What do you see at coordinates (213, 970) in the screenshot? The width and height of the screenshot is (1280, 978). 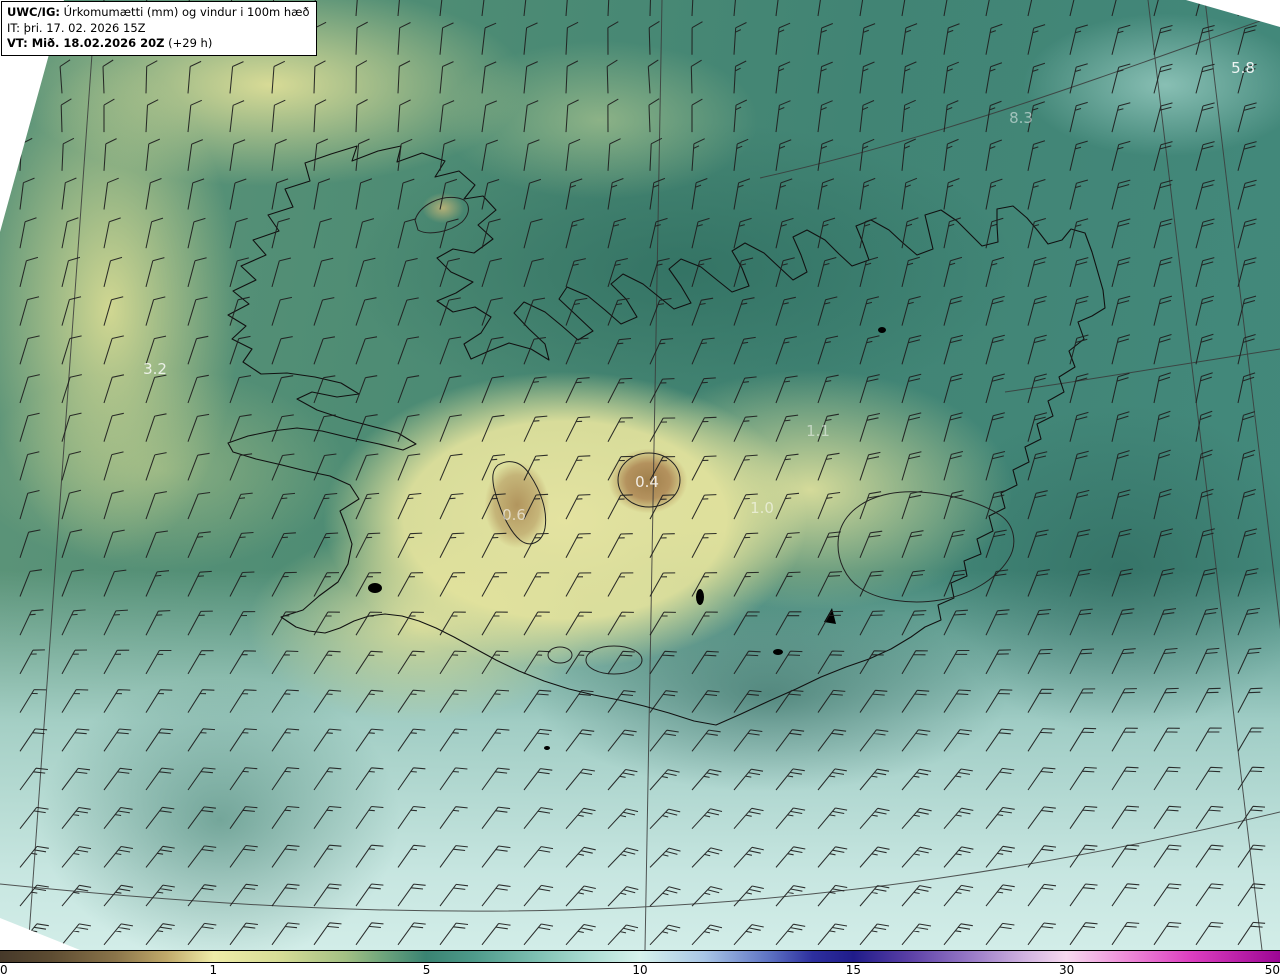 I see `colorbar-tick-label: 1` at bounding box center [213, 970].